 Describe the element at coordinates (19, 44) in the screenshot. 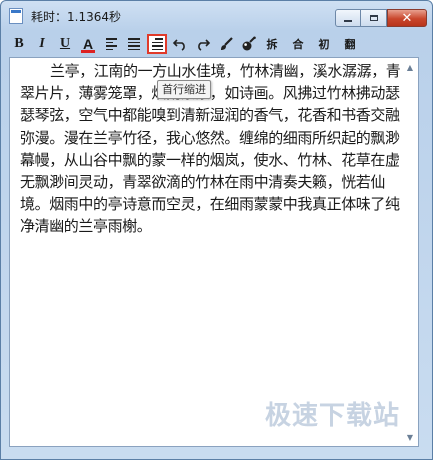

I see `bold-button: B` at that location.